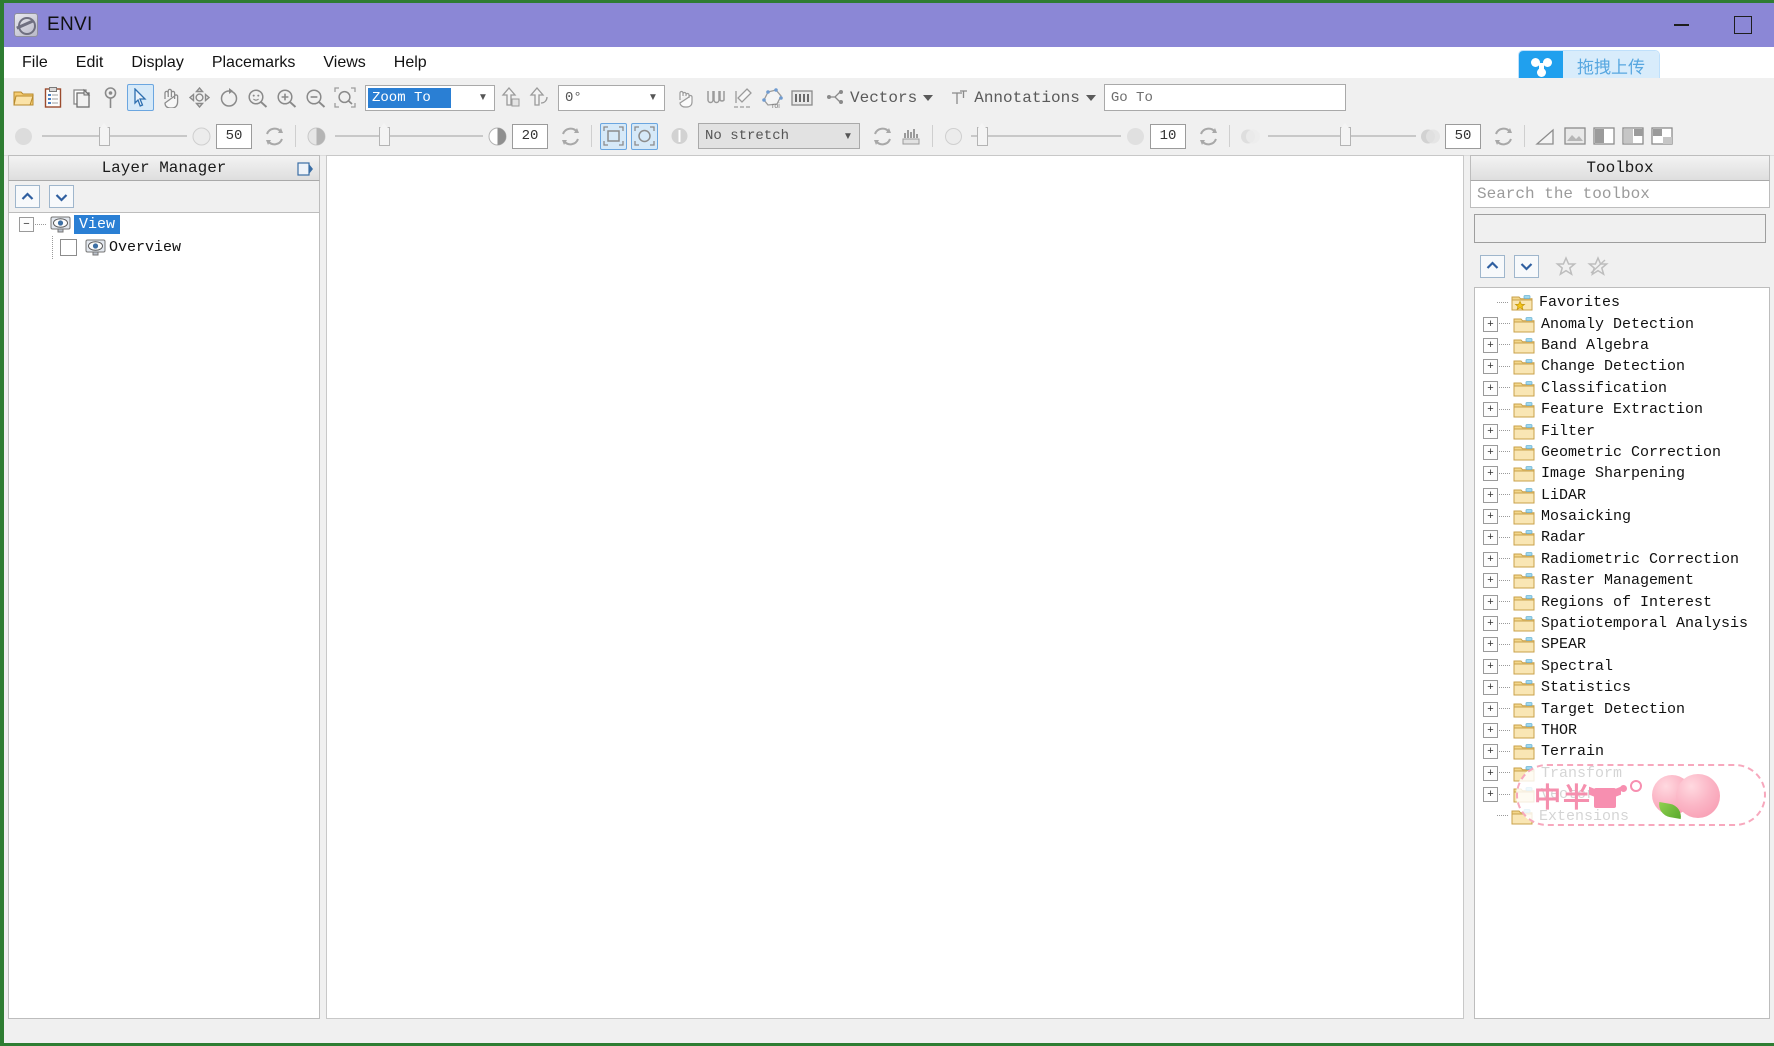 The width and height of the screenshot is (1774, 1046). Describe the element at coordinates (1622, 559) in the screenshot. I see `toolbox-item: + Radiometric Correction` at that location.